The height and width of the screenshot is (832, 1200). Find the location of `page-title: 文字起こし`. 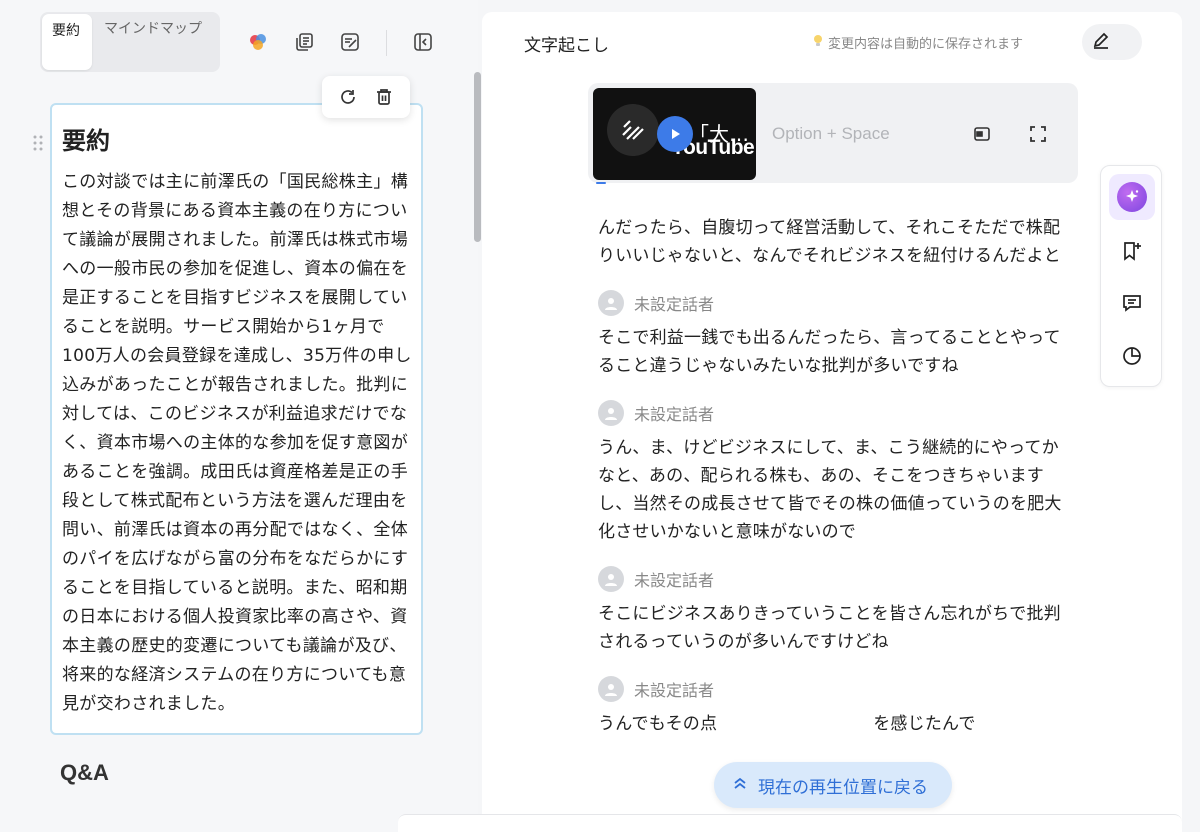

page-title: 文字起こし is located at coordinates (566, 46).